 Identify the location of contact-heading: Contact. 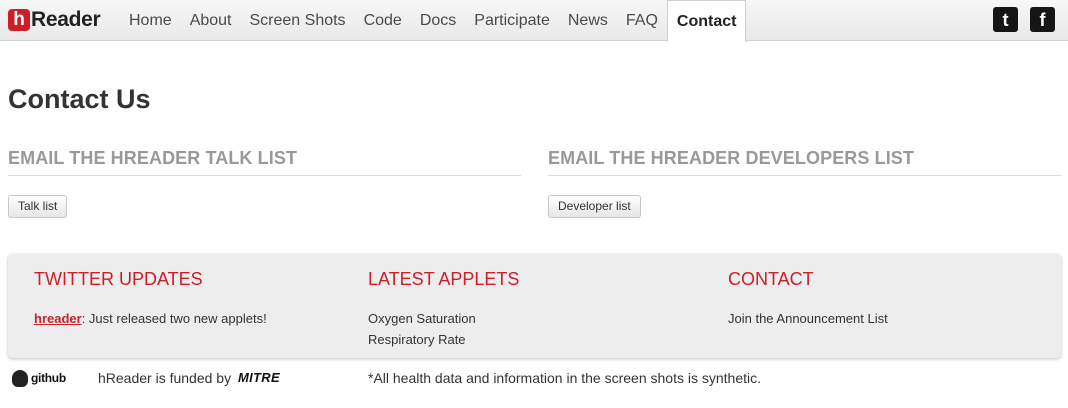
(771, 279).